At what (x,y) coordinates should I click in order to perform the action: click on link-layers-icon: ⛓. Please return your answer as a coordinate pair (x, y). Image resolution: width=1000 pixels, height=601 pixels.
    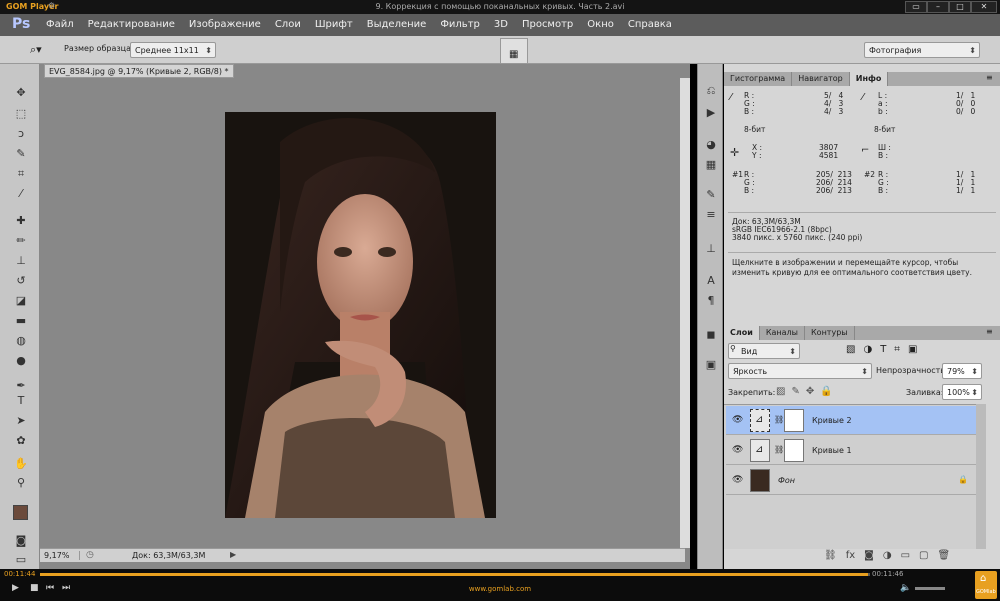
    Looking at the image, I should click on (830, 555).